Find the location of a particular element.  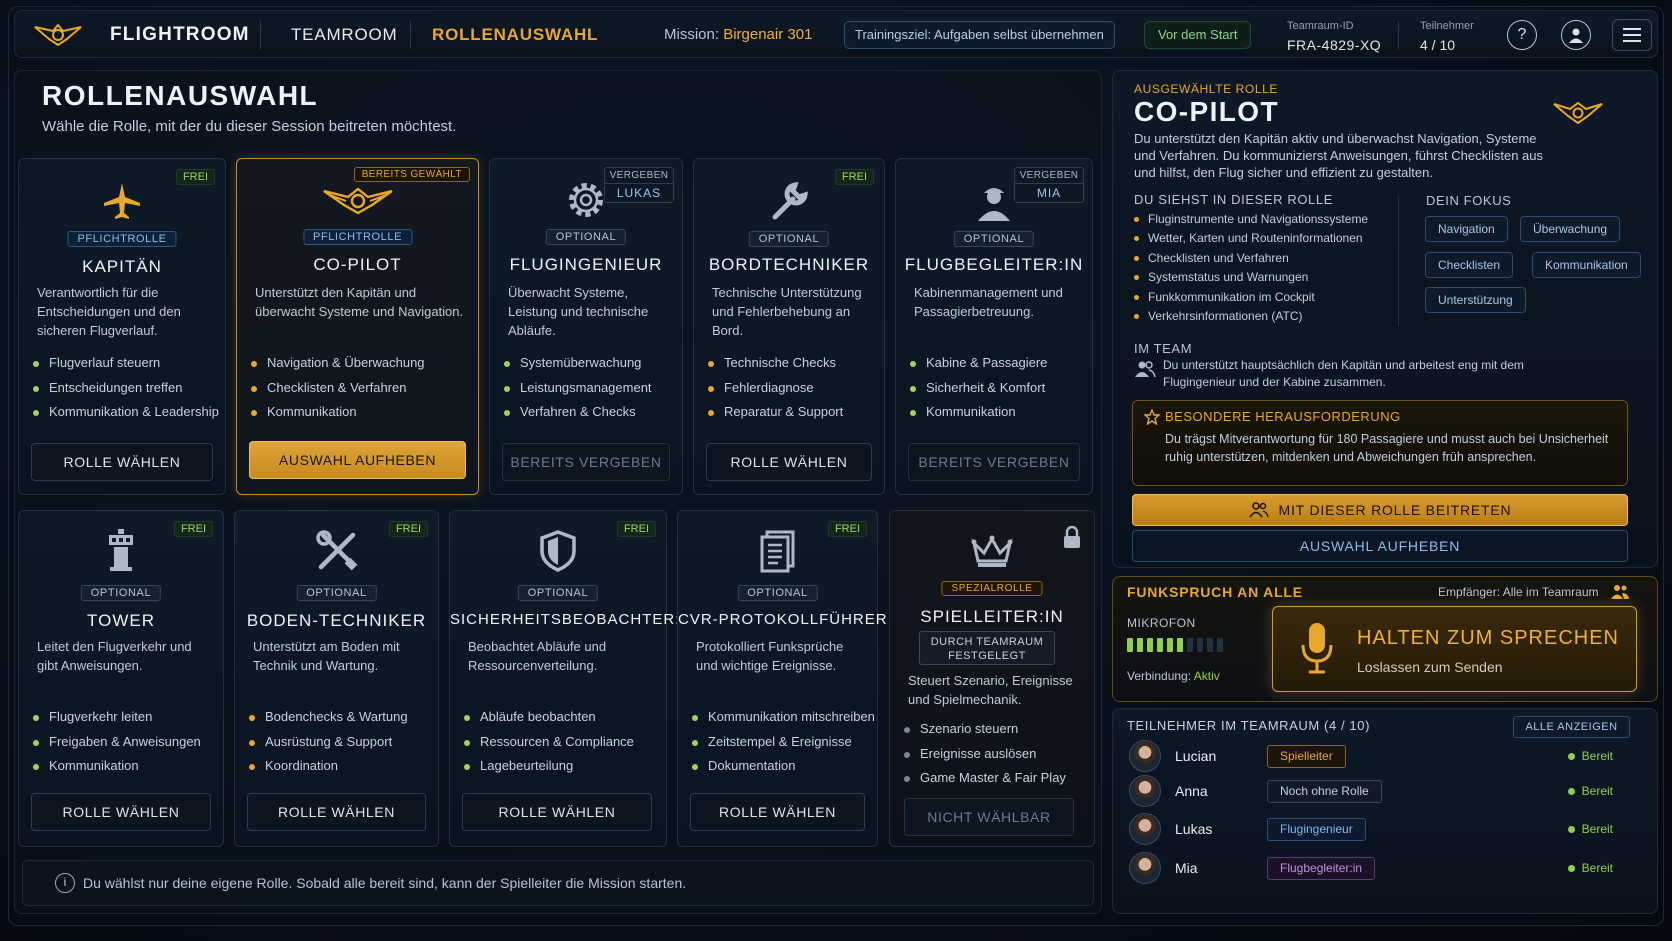

tools-icon is located at coordinates (336, 550).